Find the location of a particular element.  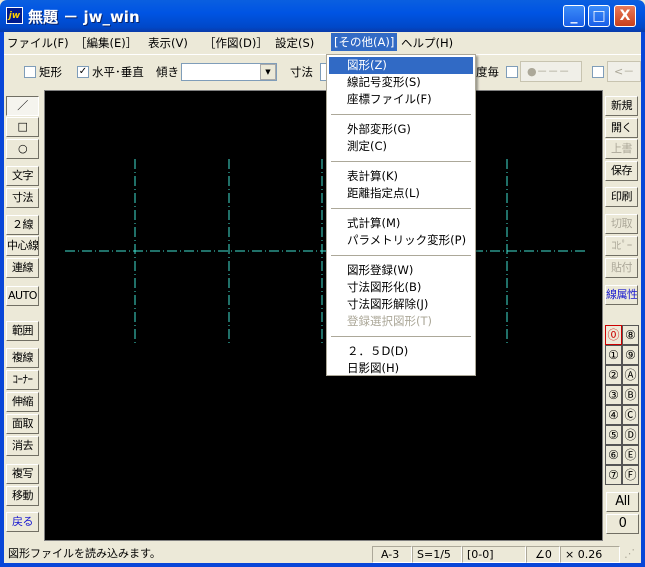

menu-item: ２．５D(D) is located at coordinates (401, 351).